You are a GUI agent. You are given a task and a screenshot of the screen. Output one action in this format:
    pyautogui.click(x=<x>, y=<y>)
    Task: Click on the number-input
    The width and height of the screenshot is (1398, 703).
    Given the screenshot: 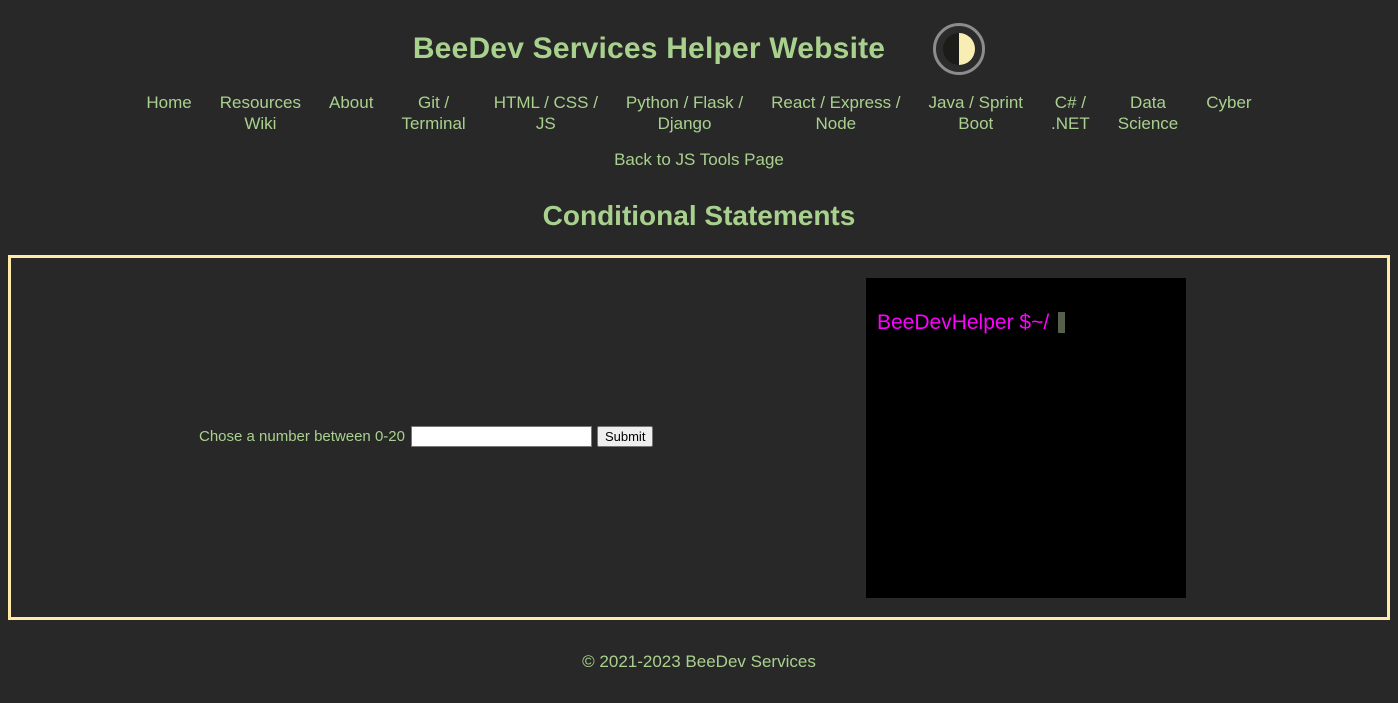 What is the action you would take?
    pyautogui.click(x=501, y=436)
    